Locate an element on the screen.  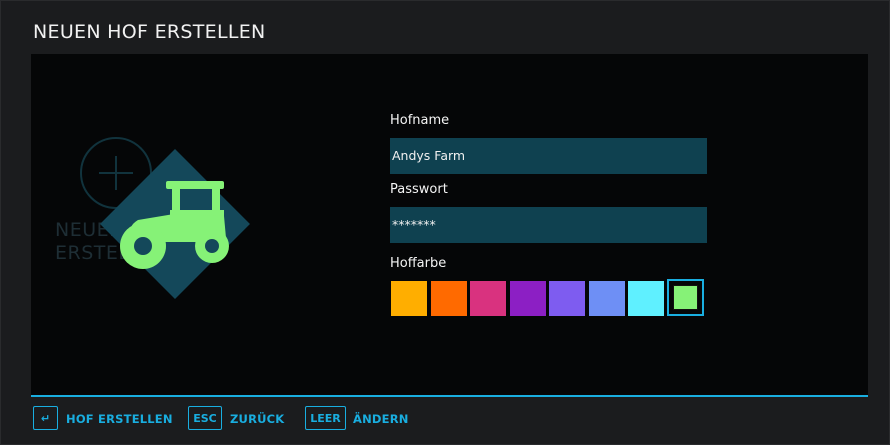
color-swatch-selected is located at coordinates (685, 297).